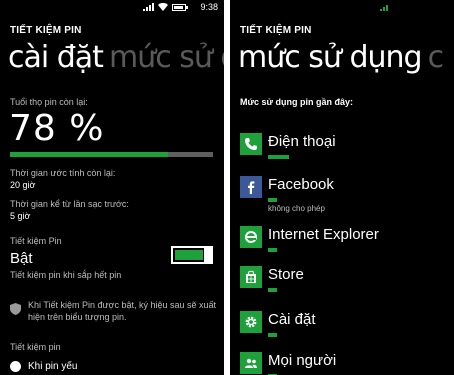 This screenshot has height=375, width=454. What do you see at coordinates (302, 360) in the screenshot?
I see `app-name: Mọi người` at bounding box center [302, 360].